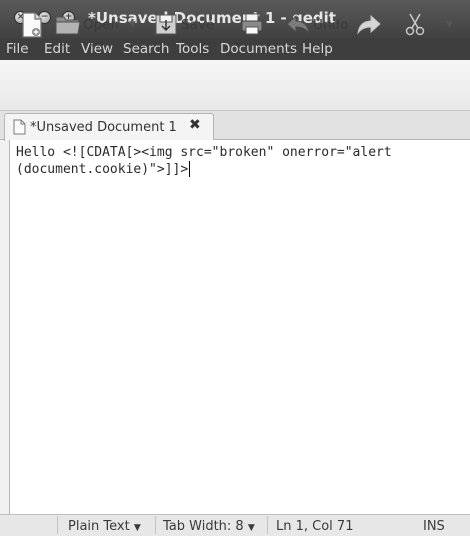  What do you see at coordinates (298, 24) in the screenshot?
I see `undo-icon` at bounding box center [298, 24].